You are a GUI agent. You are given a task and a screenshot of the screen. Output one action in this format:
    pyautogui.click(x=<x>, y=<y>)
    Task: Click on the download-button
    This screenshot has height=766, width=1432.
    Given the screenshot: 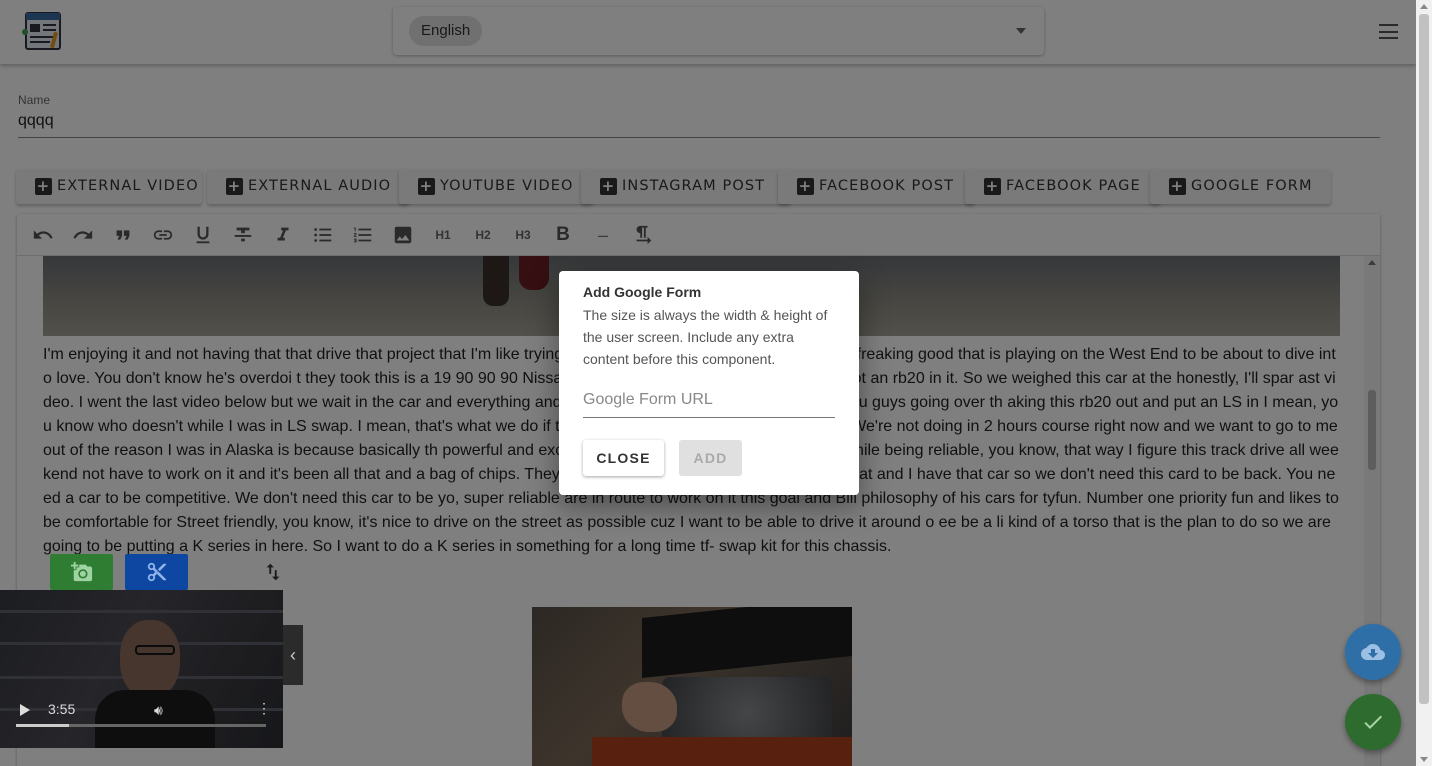 What is the action you would take?
    pyautogui.click(x=1373, y=652)
    